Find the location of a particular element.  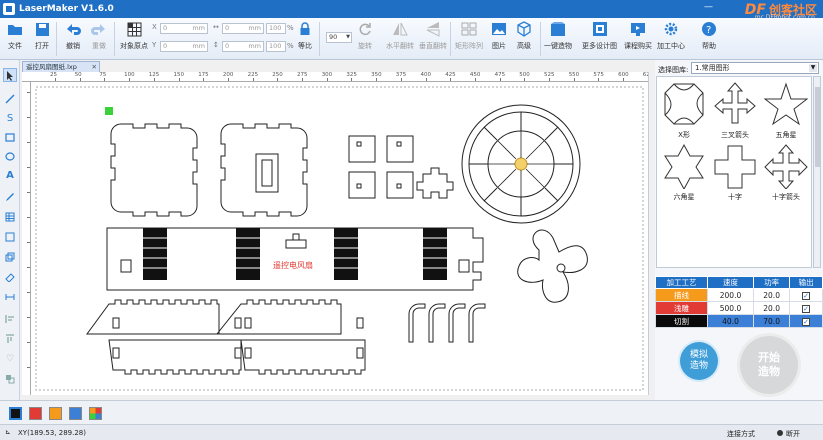

process-speed: 500.0 is located at coordinates (730, 308).